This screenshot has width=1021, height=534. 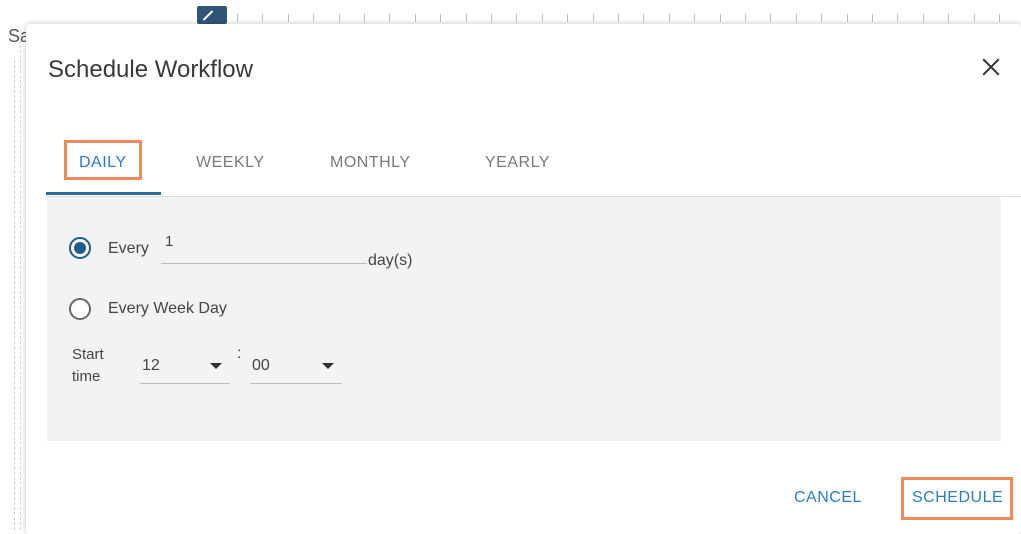 What do you see at coordinates (517, 163) in the screenshot?
I see `tab-yearly: YEARLY` at bounding box center [517, 163].